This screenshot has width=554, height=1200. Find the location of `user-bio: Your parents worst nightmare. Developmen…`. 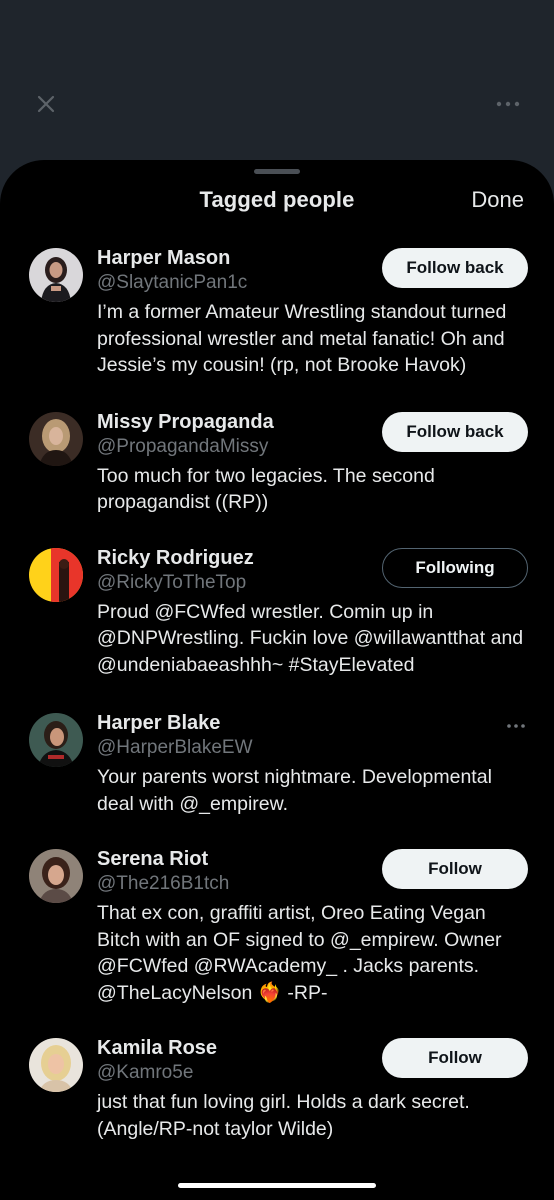

user-bio: Your parents worst nightmare. Developmen… is located at coordinates (294, 790).